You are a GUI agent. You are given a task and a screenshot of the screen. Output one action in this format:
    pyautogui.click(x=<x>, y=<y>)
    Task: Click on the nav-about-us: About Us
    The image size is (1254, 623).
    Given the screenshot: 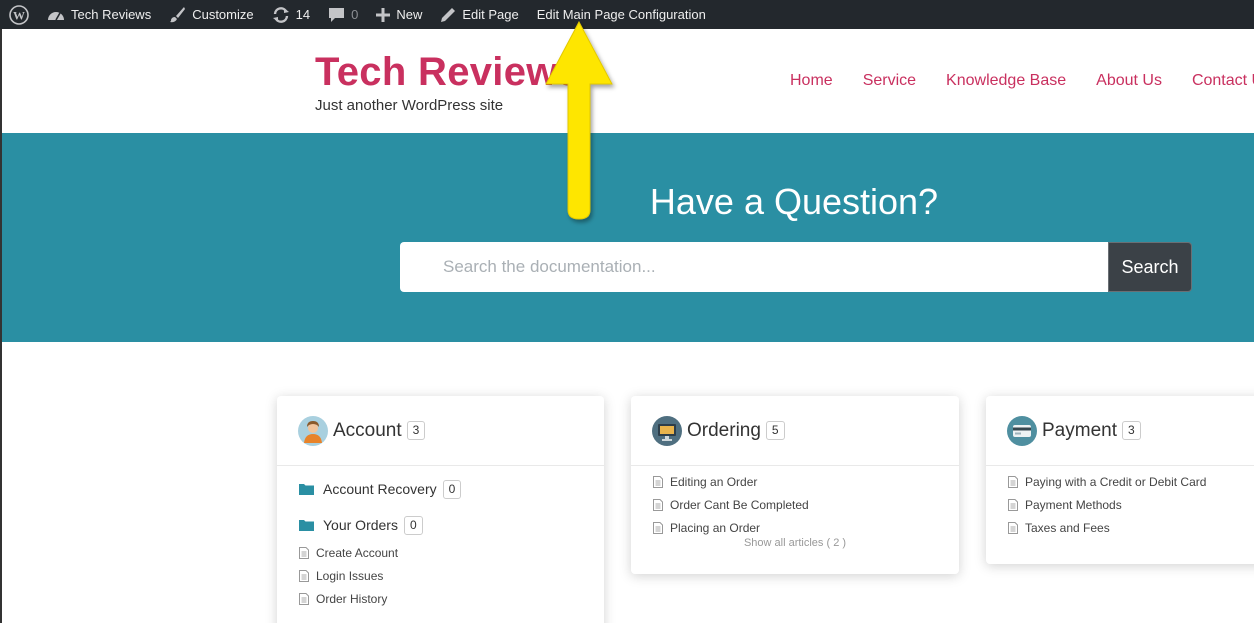 What is the action you would take?
    pyautogui.click(x=1129, y=81)
    